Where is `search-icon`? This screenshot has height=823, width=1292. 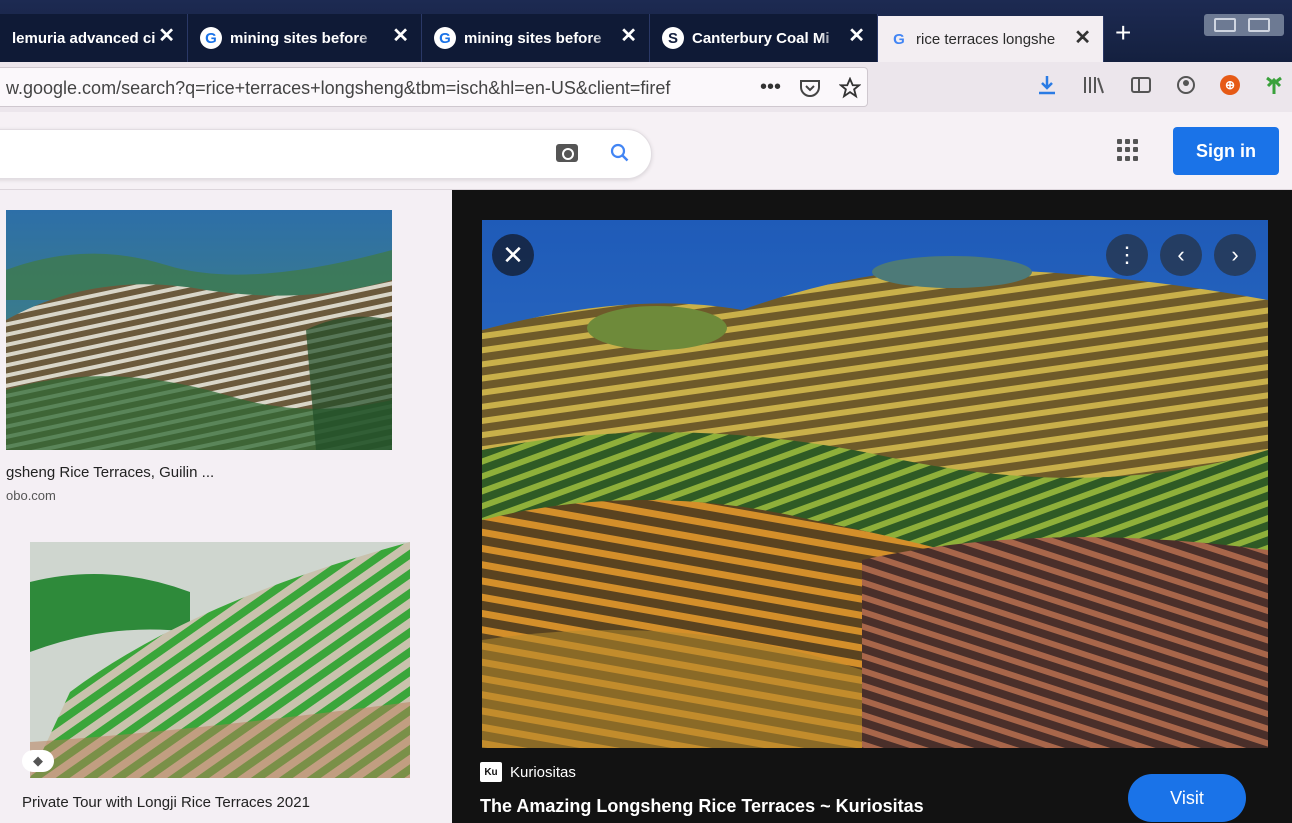
search-icon is located at coordinates (620, 153).